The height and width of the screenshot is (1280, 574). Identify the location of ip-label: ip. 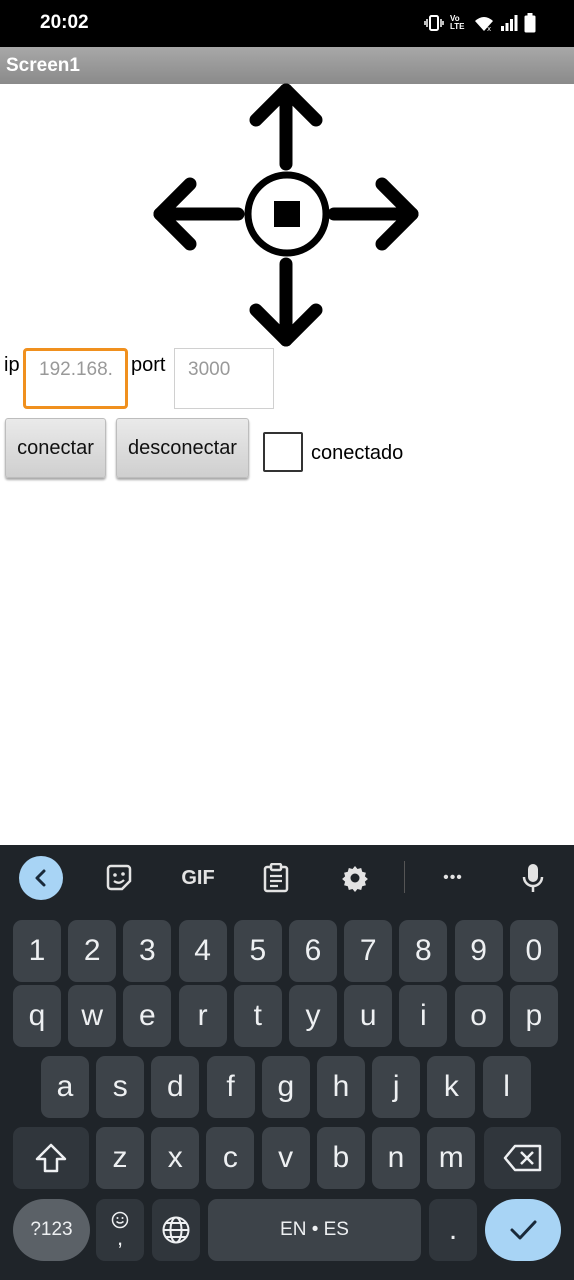
(12, 365).